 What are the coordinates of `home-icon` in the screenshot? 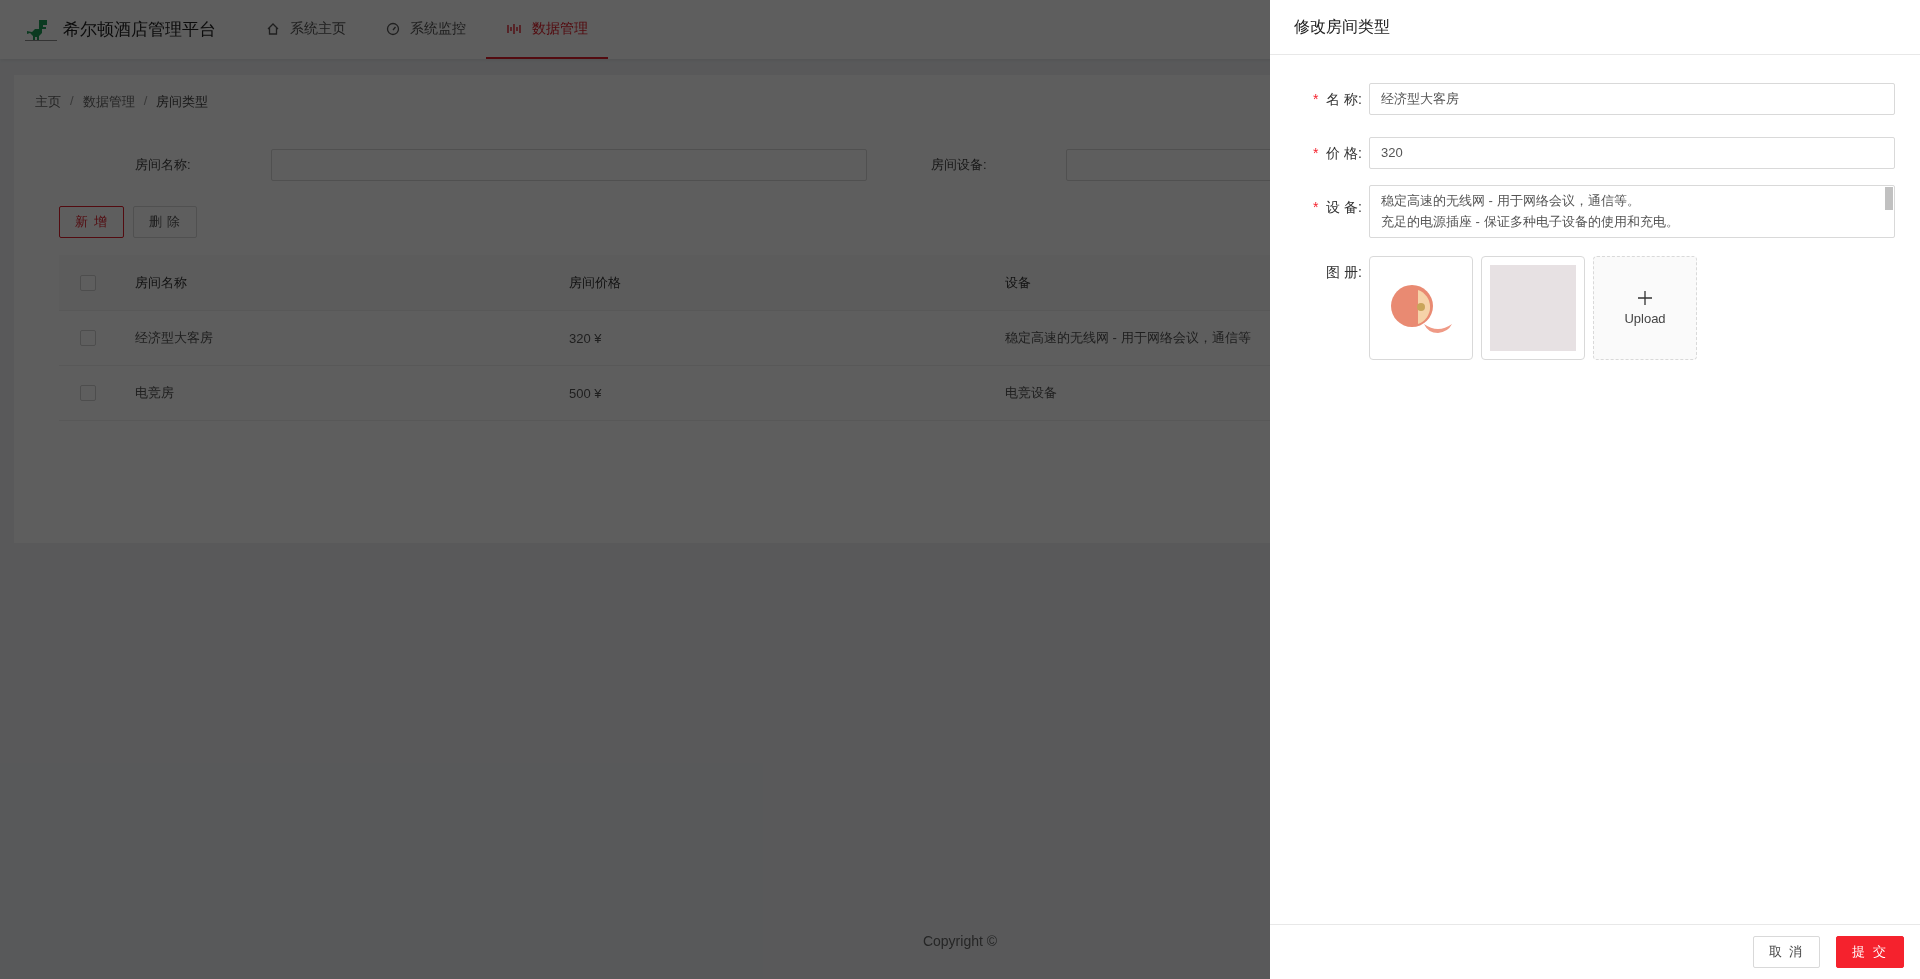 It's located at (273, 28).